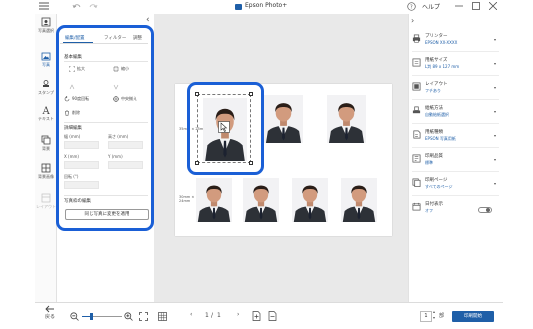  I want to click on delete-button: 削除, so click(72, 113).